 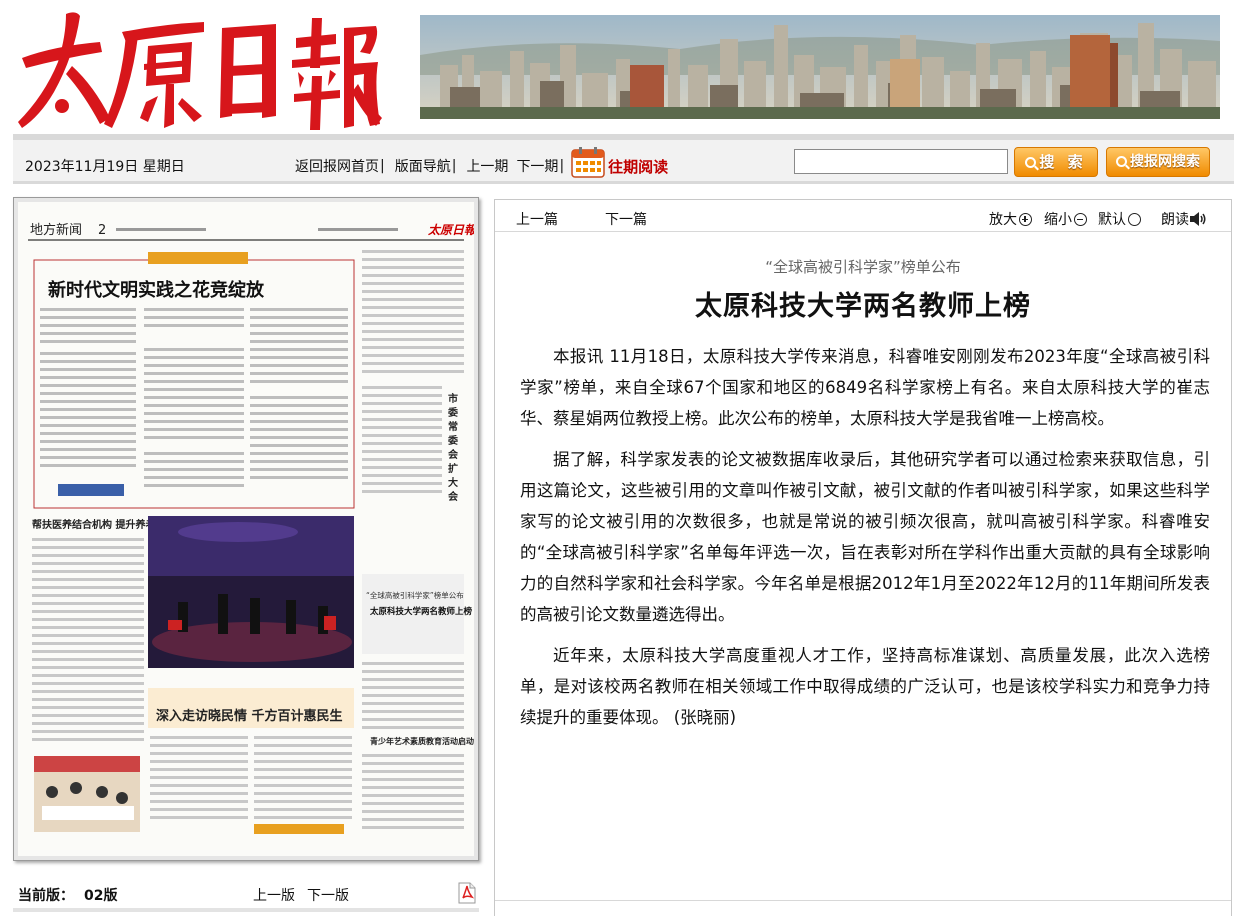 I want to click on zoom-out-button: 缩小, so click(x=1065, y=219).